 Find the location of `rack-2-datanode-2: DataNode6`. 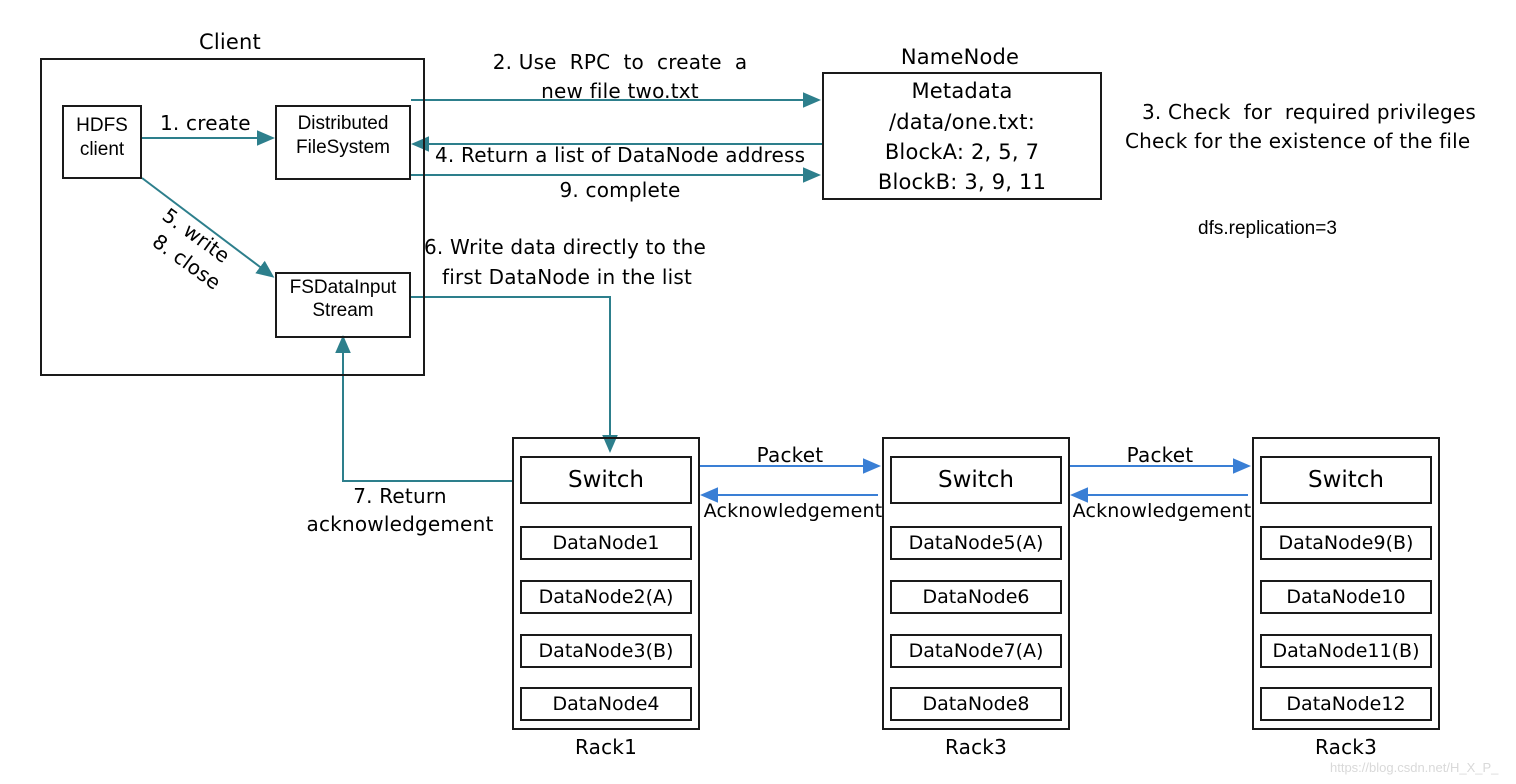

rack-2-datanode-2: DataNode6 is located at coordinates (976, 597).